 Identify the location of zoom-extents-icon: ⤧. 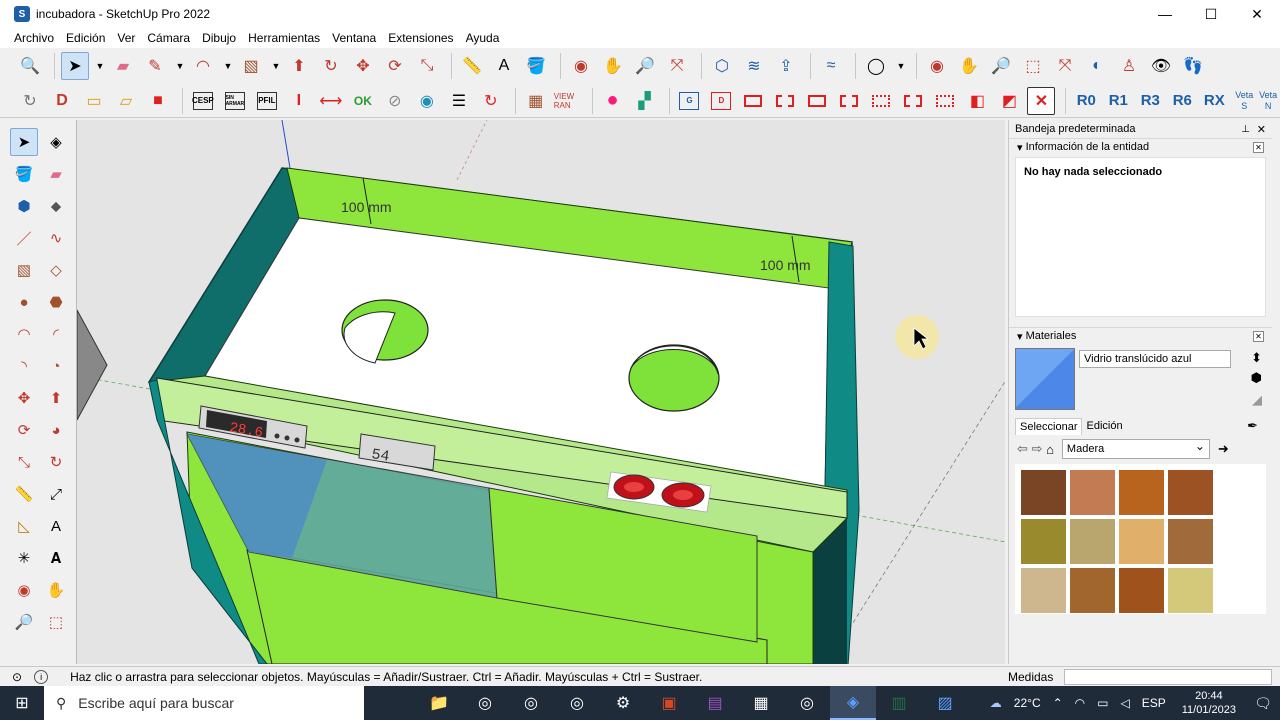
(677, 66).